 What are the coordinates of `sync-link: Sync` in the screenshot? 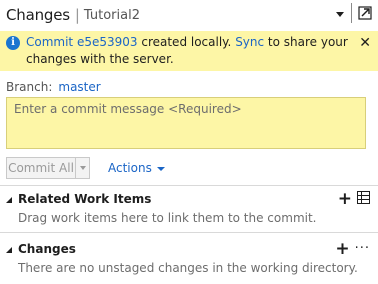 It's located at (249, 42).